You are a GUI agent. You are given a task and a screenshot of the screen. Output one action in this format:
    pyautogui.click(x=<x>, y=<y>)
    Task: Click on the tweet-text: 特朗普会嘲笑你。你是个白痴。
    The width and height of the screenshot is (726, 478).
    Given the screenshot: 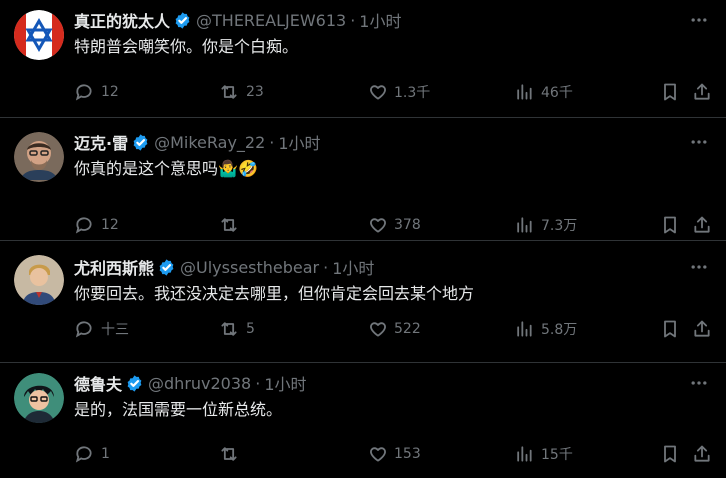 What is the action you would take?
    pyautogui.click(x=186, y=46)
    